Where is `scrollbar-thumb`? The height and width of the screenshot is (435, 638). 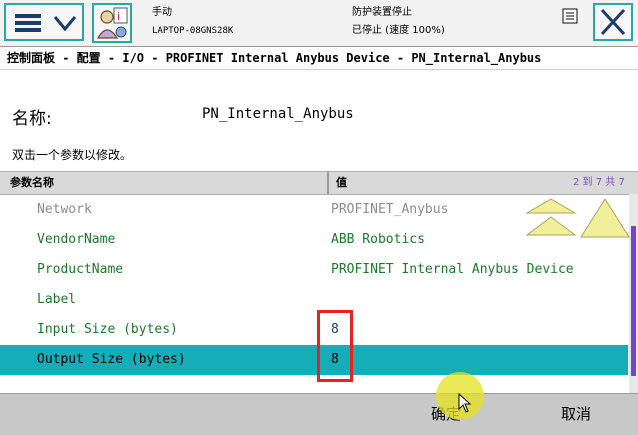 scrollbar-thumb is located at coordinates (633, 301).